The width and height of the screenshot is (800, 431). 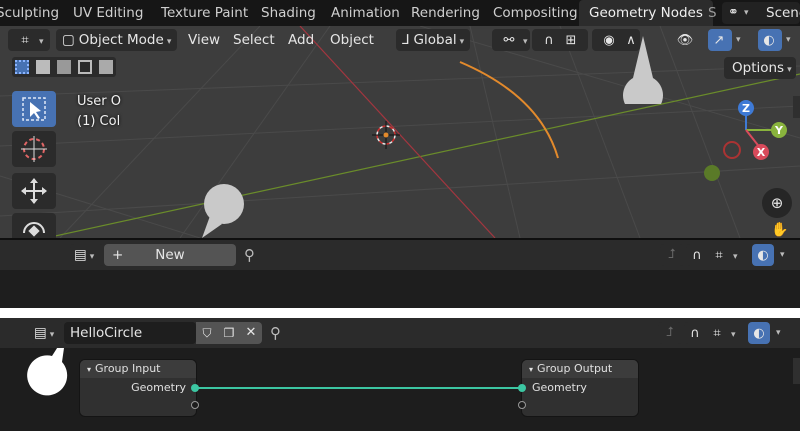 I want to click on geometry-output-label: Geometry, so click(x=158, y=387).